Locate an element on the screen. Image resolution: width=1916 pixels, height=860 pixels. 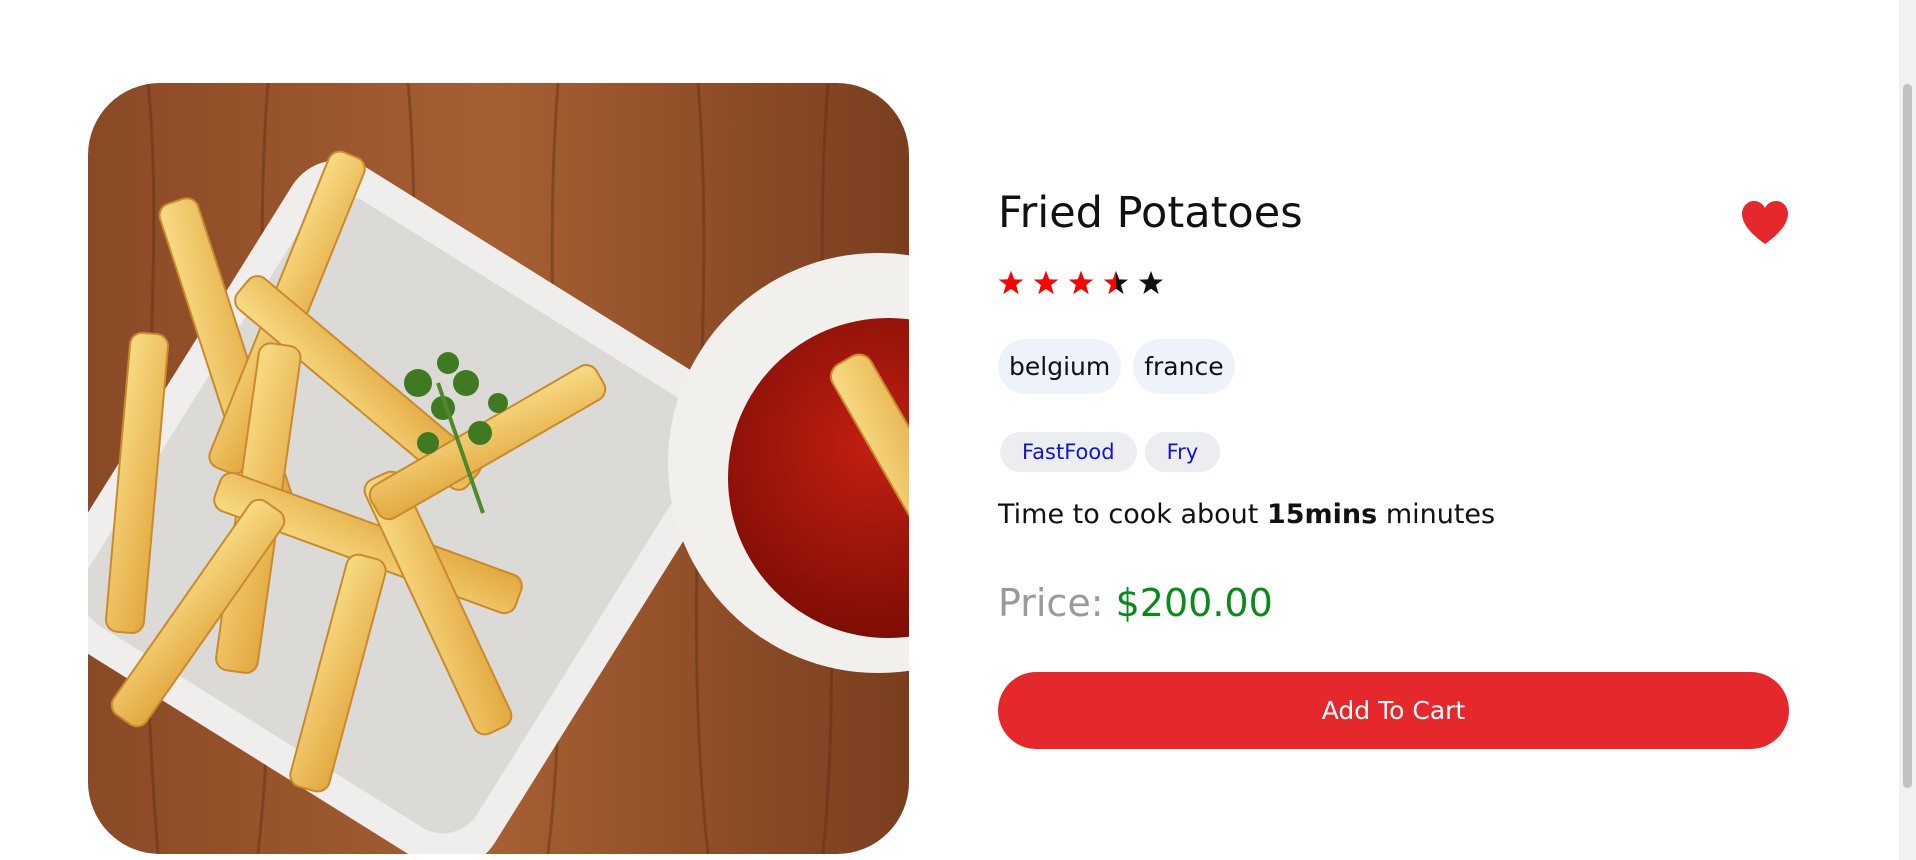
tag-list: FastFood Fry is located at coordinates (1110, 452).